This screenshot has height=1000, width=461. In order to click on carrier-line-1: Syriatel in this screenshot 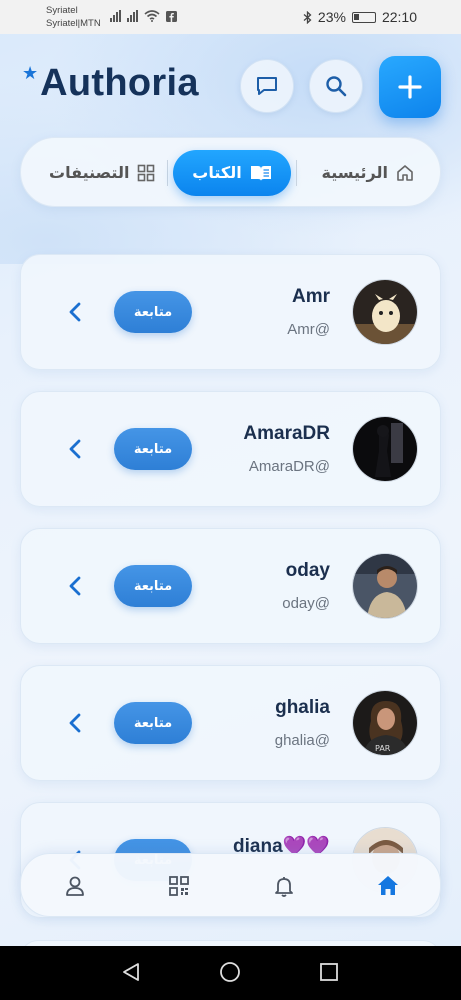, I will do `click(62, 10)`.